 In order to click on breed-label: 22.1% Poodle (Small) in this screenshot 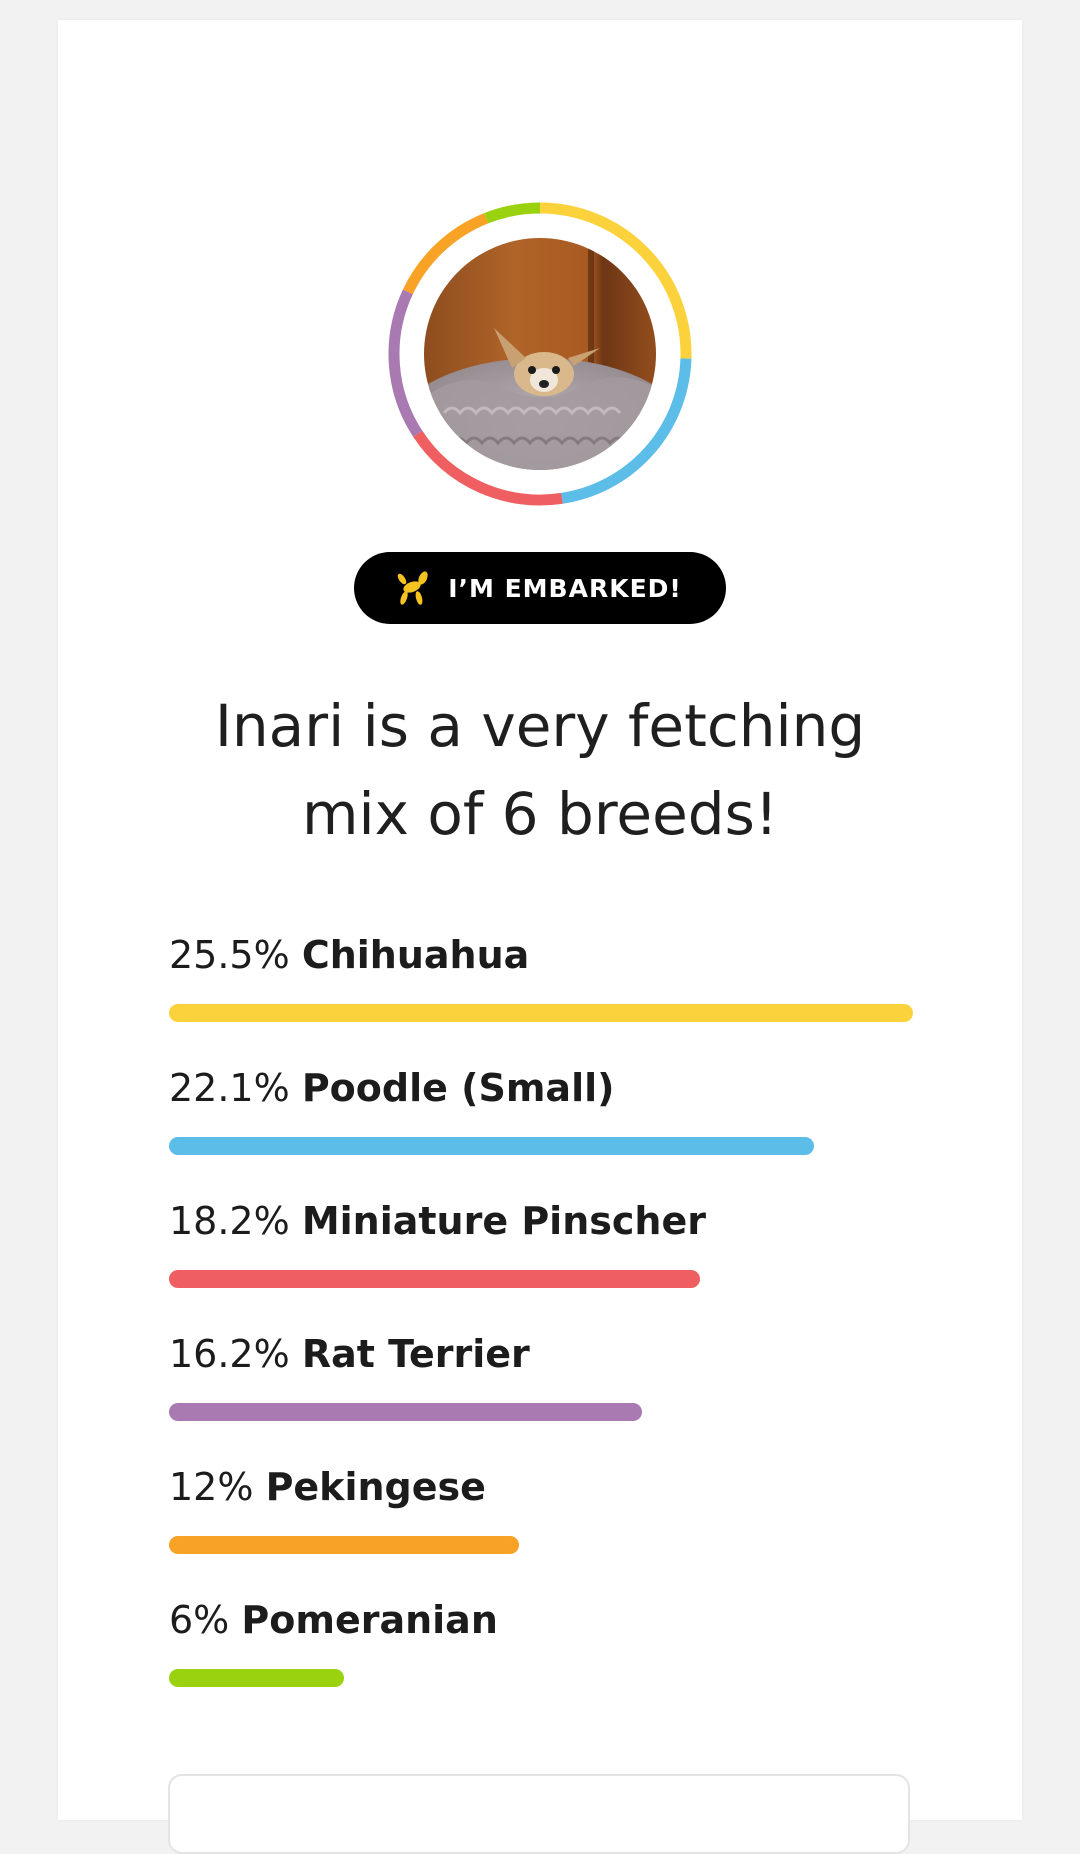, I will do `click(541, 1088)`.